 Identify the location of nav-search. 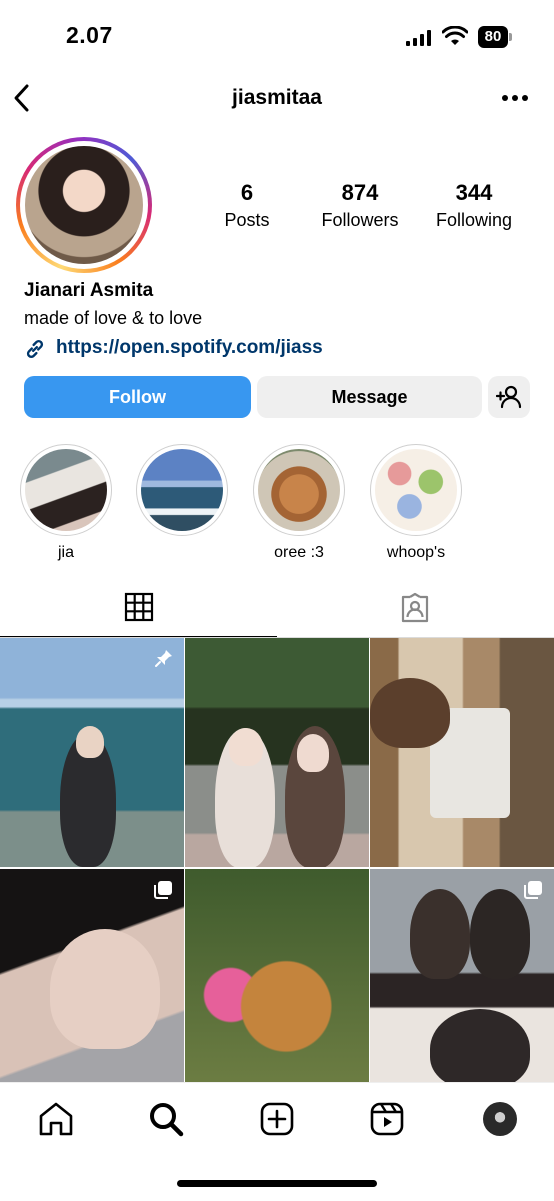
(166, 1119).